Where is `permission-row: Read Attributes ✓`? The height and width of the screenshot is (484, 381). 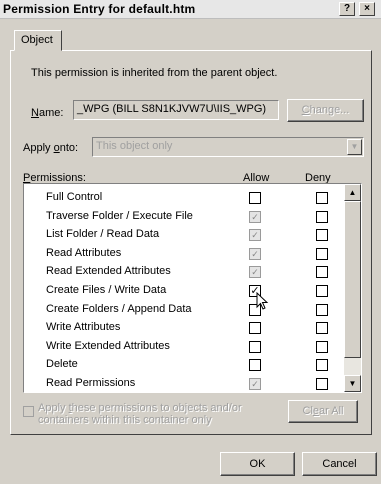 permission-row: Read Attributes ✓ is located at coordinates (186, 254).